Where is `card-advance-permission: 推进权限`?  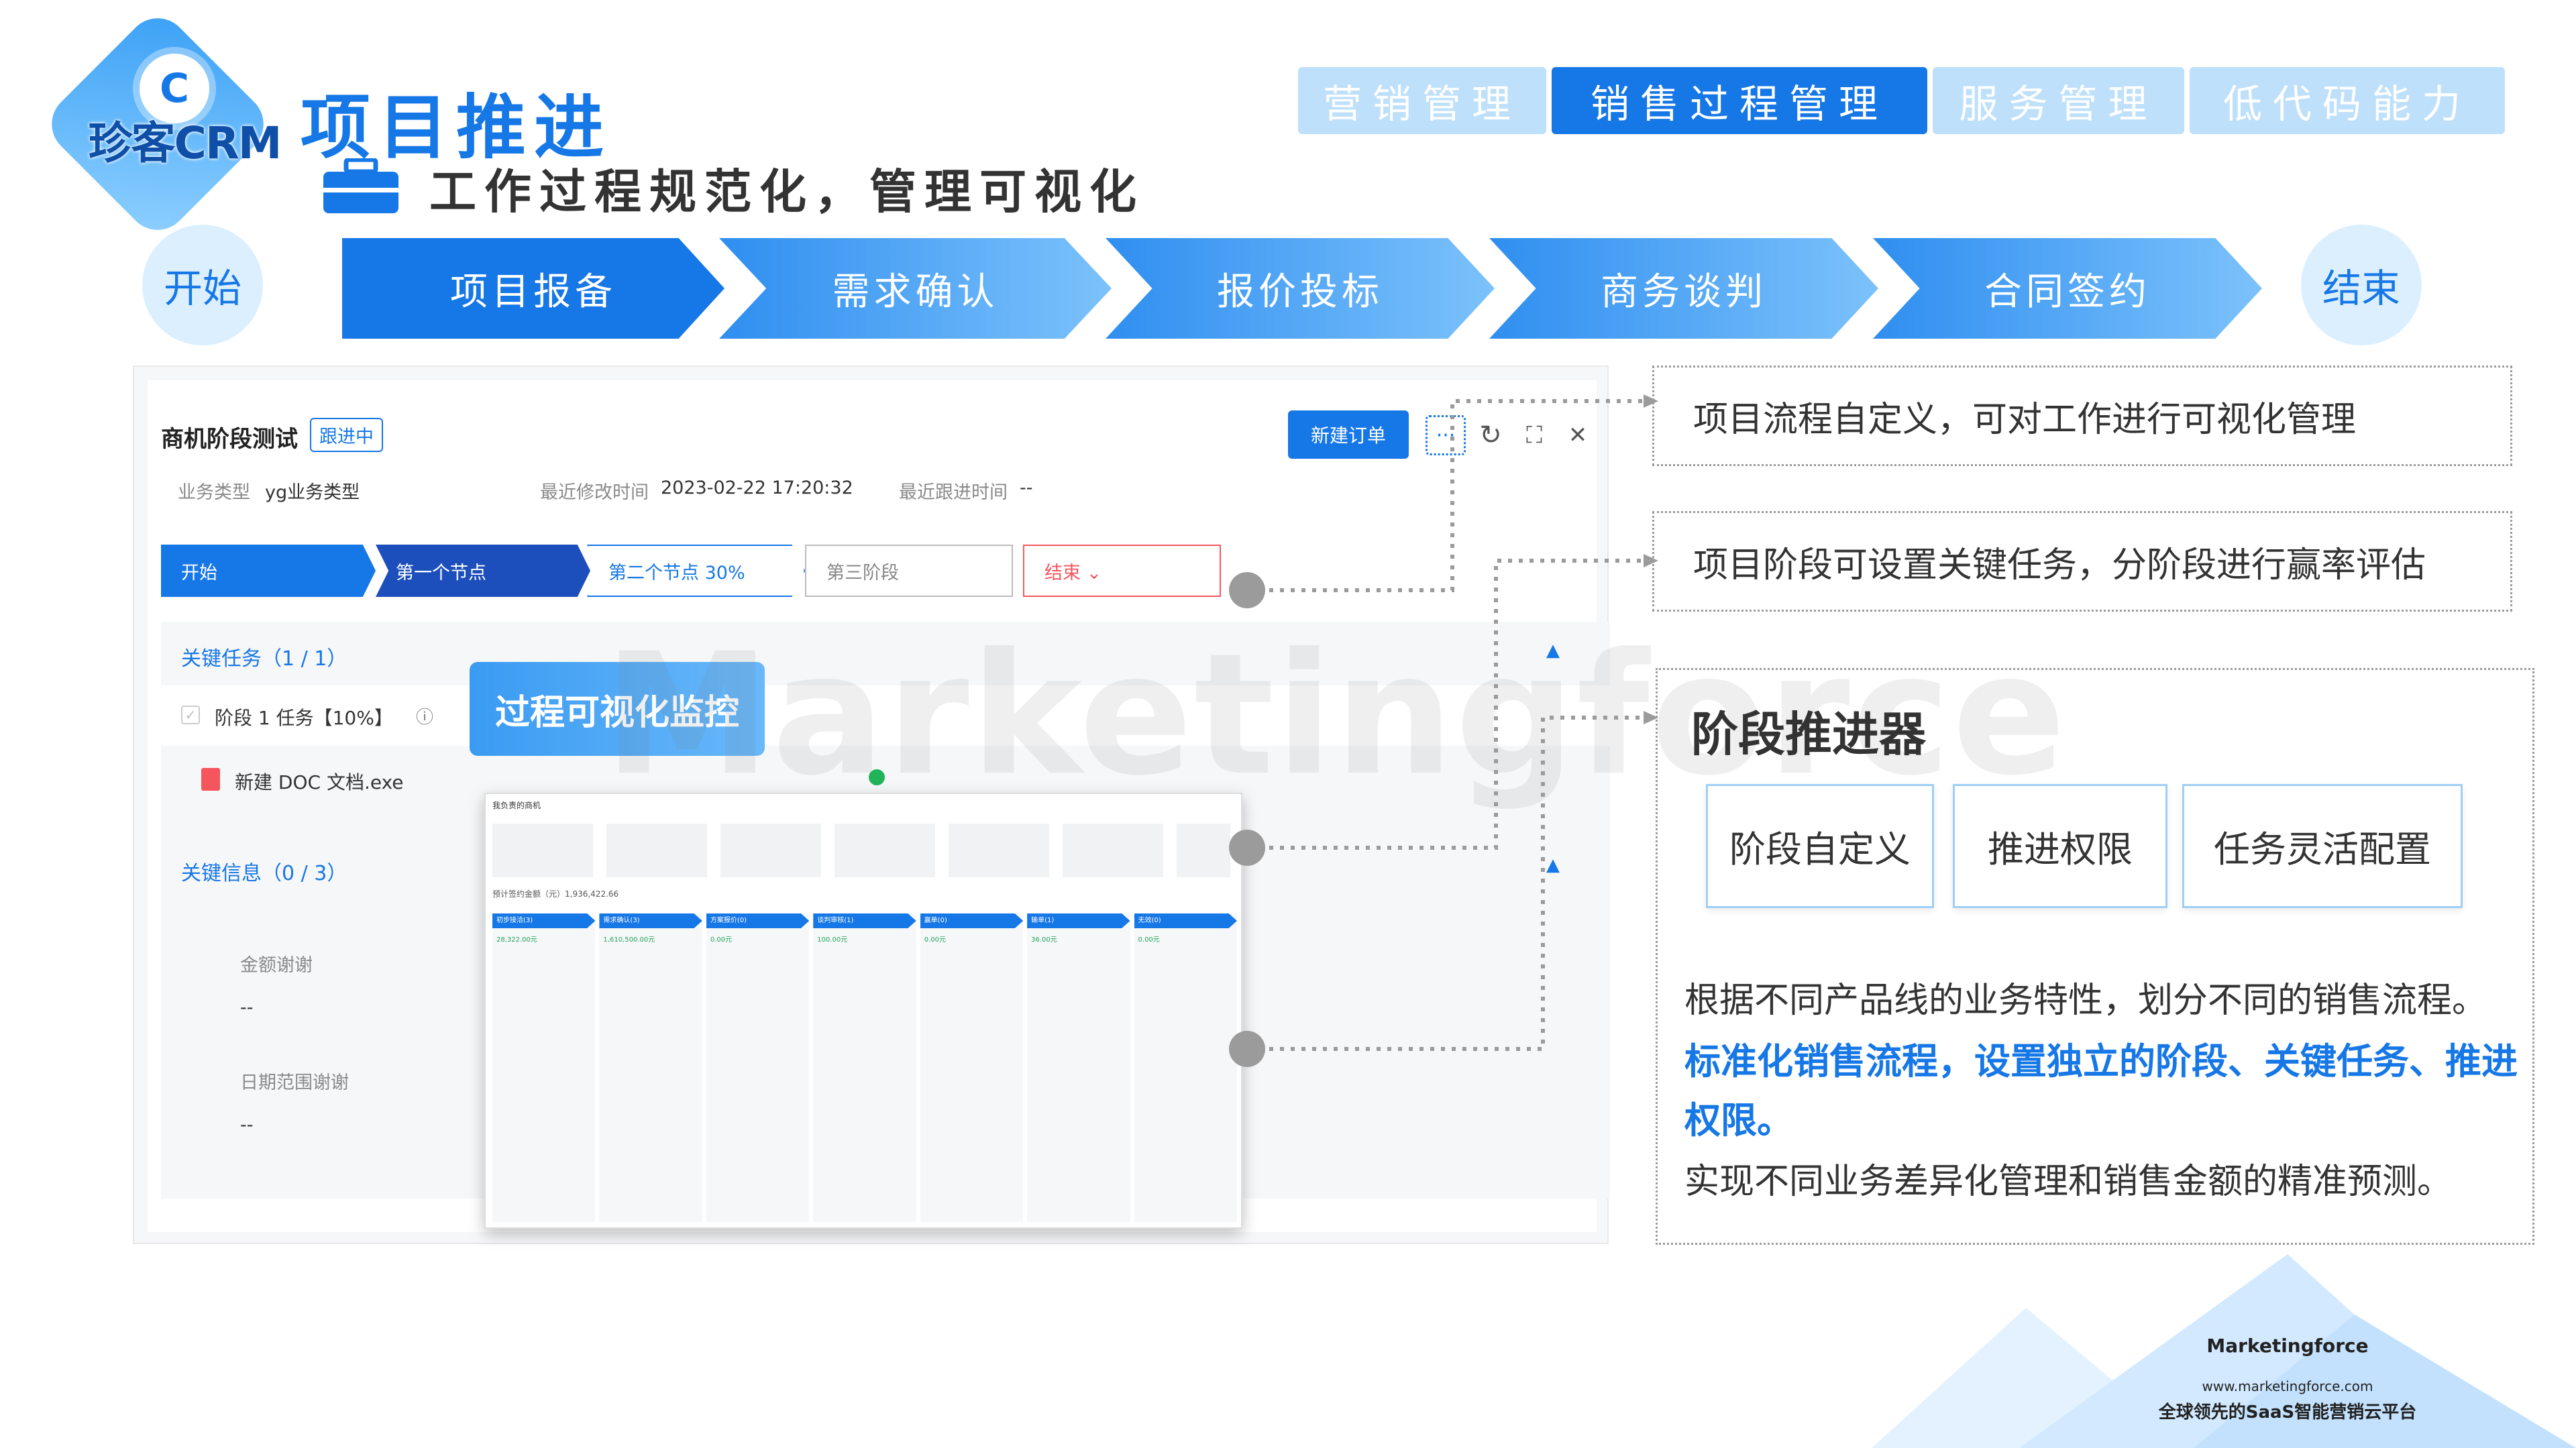 card-advance-permission: 推进权限 is located at coordinates (2060, 846).